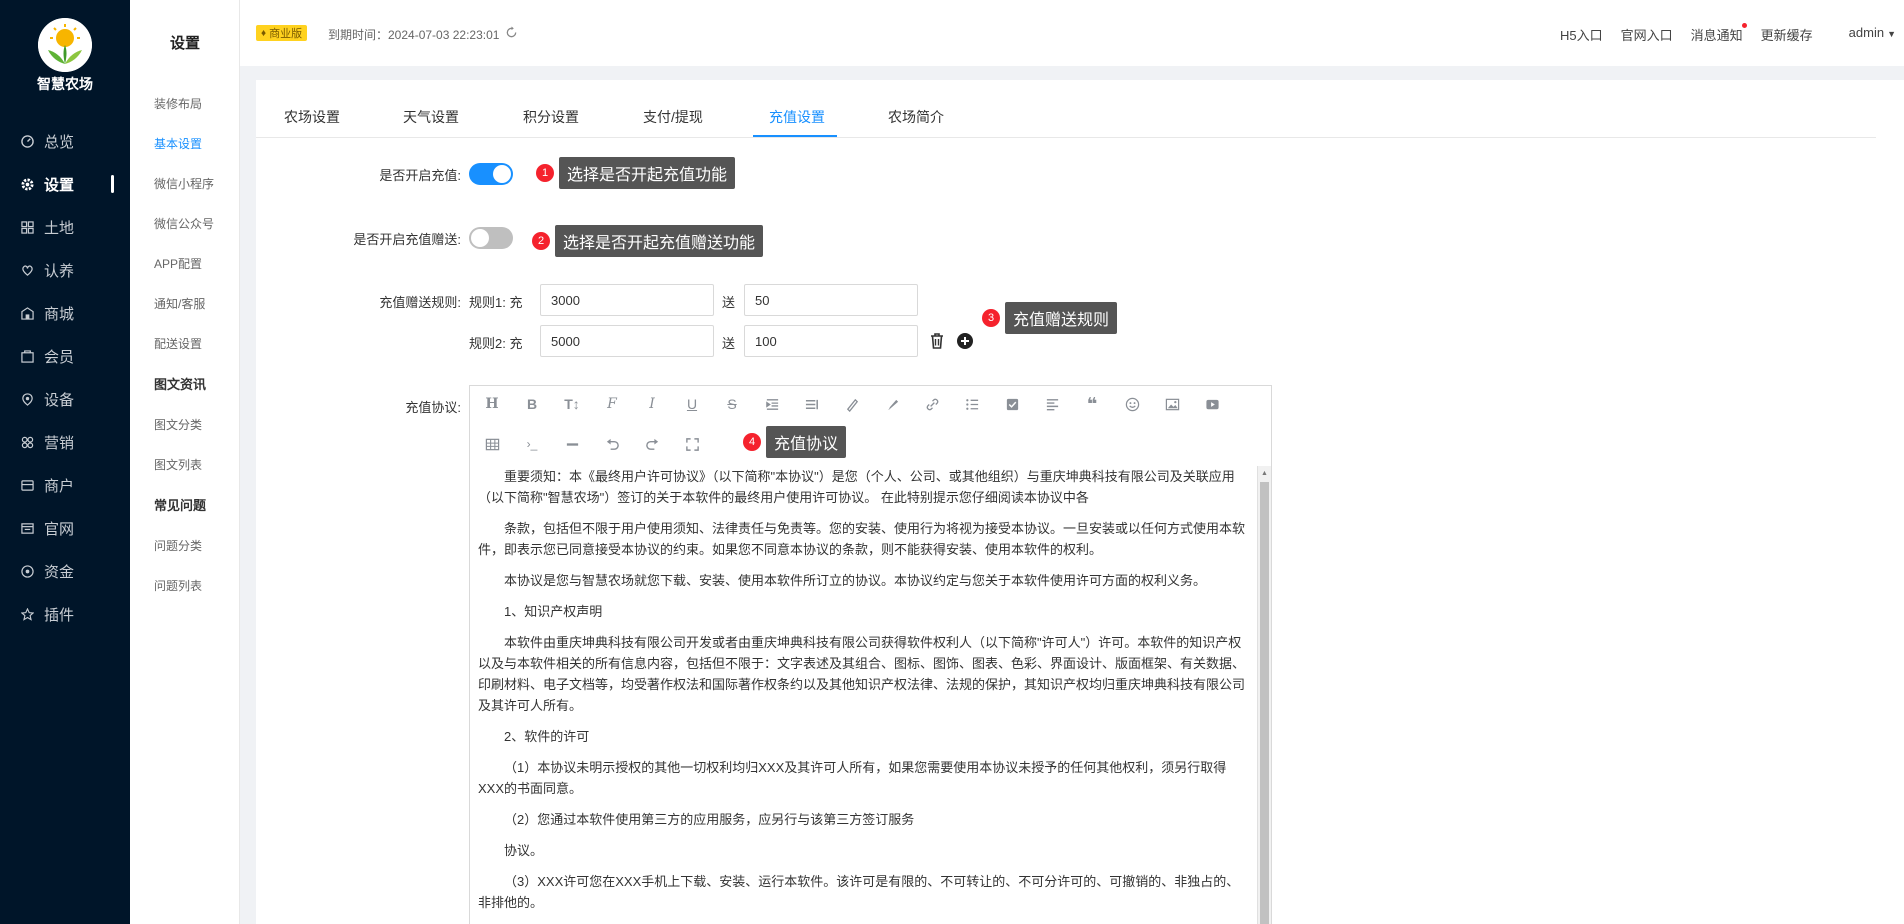 This screenshot has width=1904, height=924. What do you see at coordinates (812, 404) in the screenshot?
I see `line-height-icon` at bounding box center [812, 404].